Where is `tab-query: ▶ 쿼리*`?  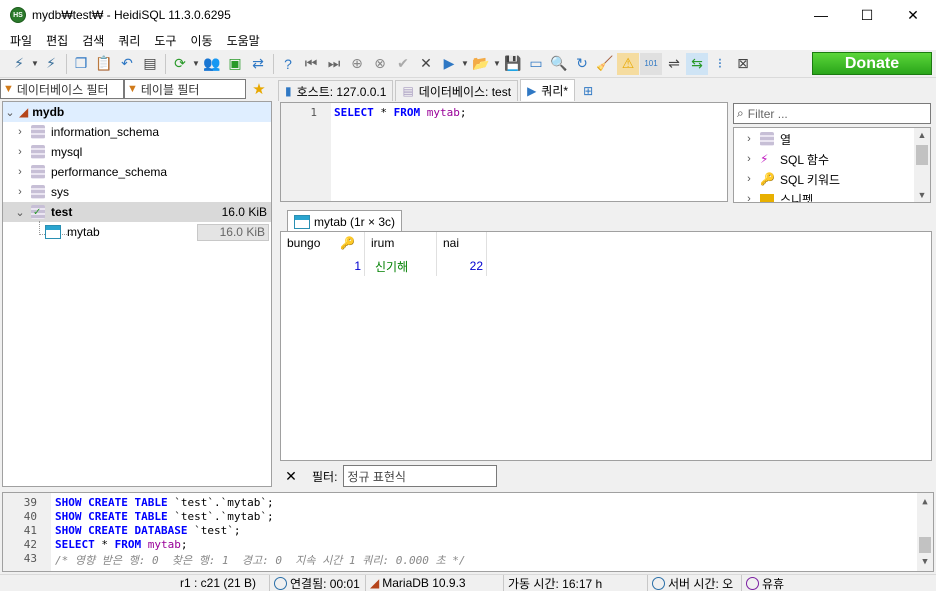
tab-query: ▶ 쿼리* is located at coordinates (548, 90).